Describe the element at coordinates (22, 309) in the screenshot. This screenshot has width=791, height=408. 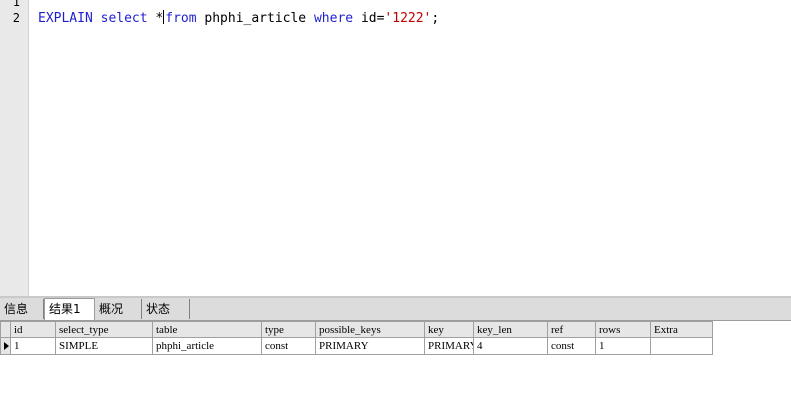
I see `tab-info: 信息` at that location.